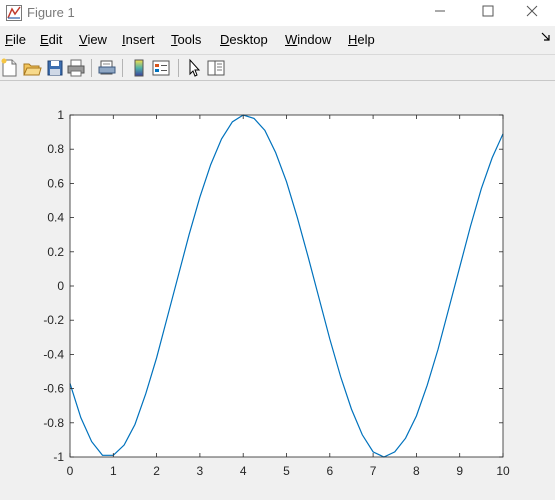  Describe the element at coordinates (55, 218) in the screenshot. I see `y-tick-label: 0.4` at that location.